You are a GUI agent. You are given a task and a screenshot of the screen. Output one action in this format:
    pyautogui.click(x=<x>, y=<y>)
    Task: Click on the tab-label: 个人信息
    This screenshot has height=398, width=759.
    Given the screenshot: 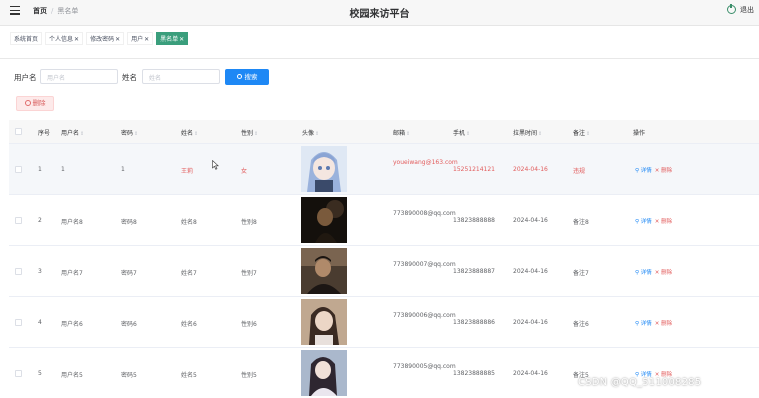 What is the action you would take?
    pyautogui.click(x=61, y=39)
    